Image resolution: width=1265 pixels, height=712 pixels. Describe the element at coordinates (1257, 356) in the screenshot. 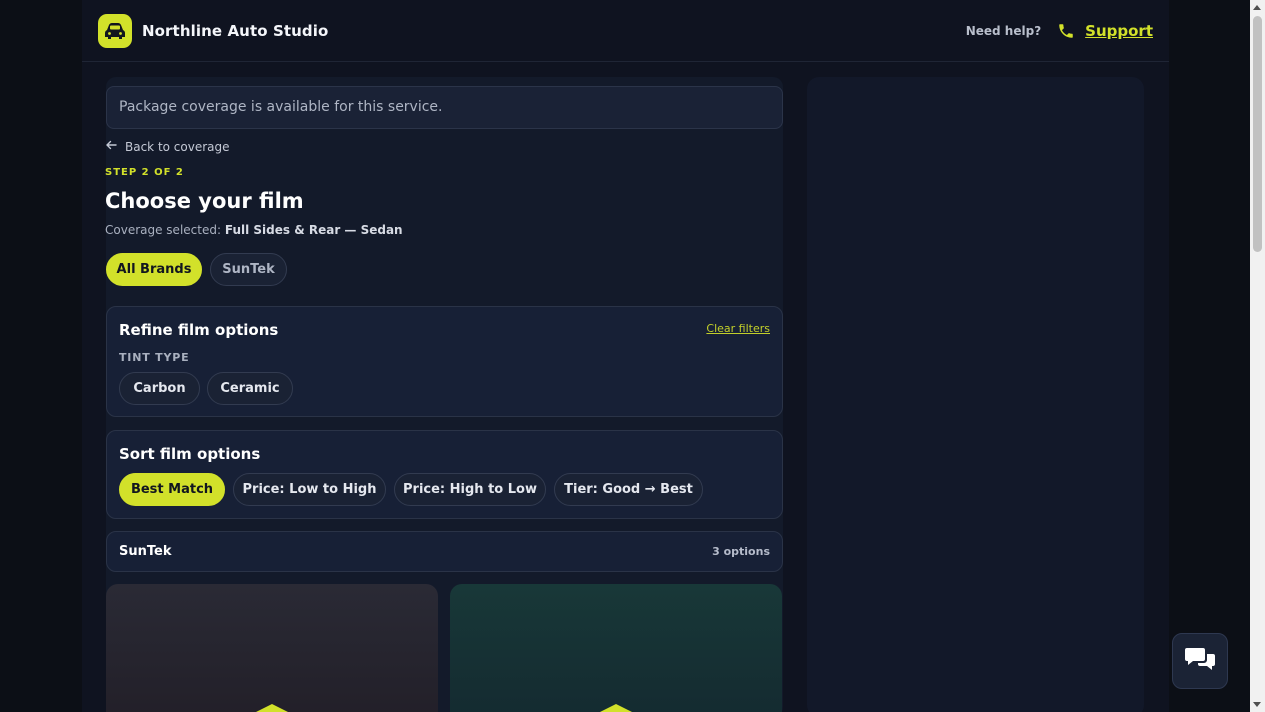

I see `page-scrollbar` at that location.